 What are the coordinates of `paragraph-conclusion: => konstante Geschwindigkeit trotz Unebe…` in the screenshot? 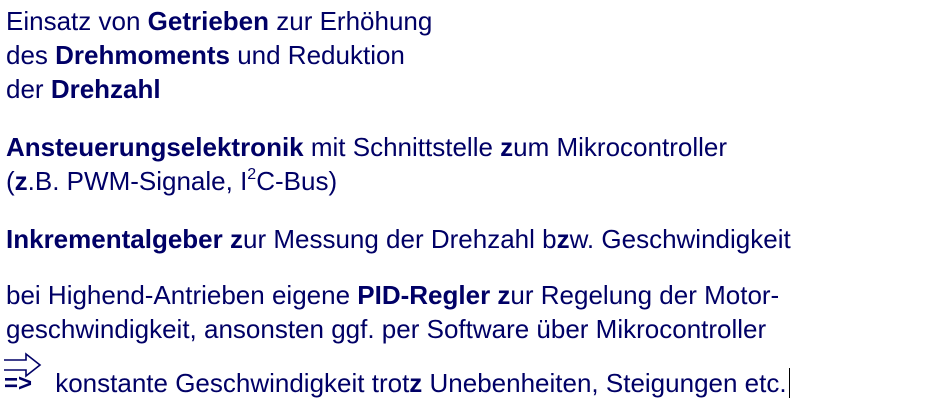 It's located at (397, 376).